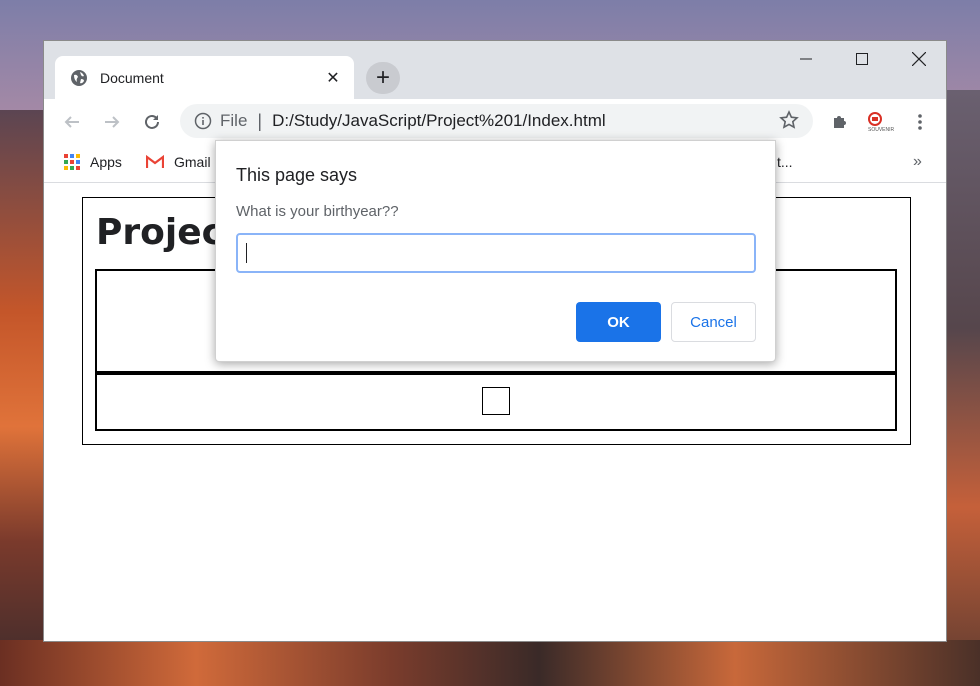  What do you see at coordinates (917, 162) in the screenshot?
I see `bookmarks-overflow-icon: »` at bounding box center [917, 162].